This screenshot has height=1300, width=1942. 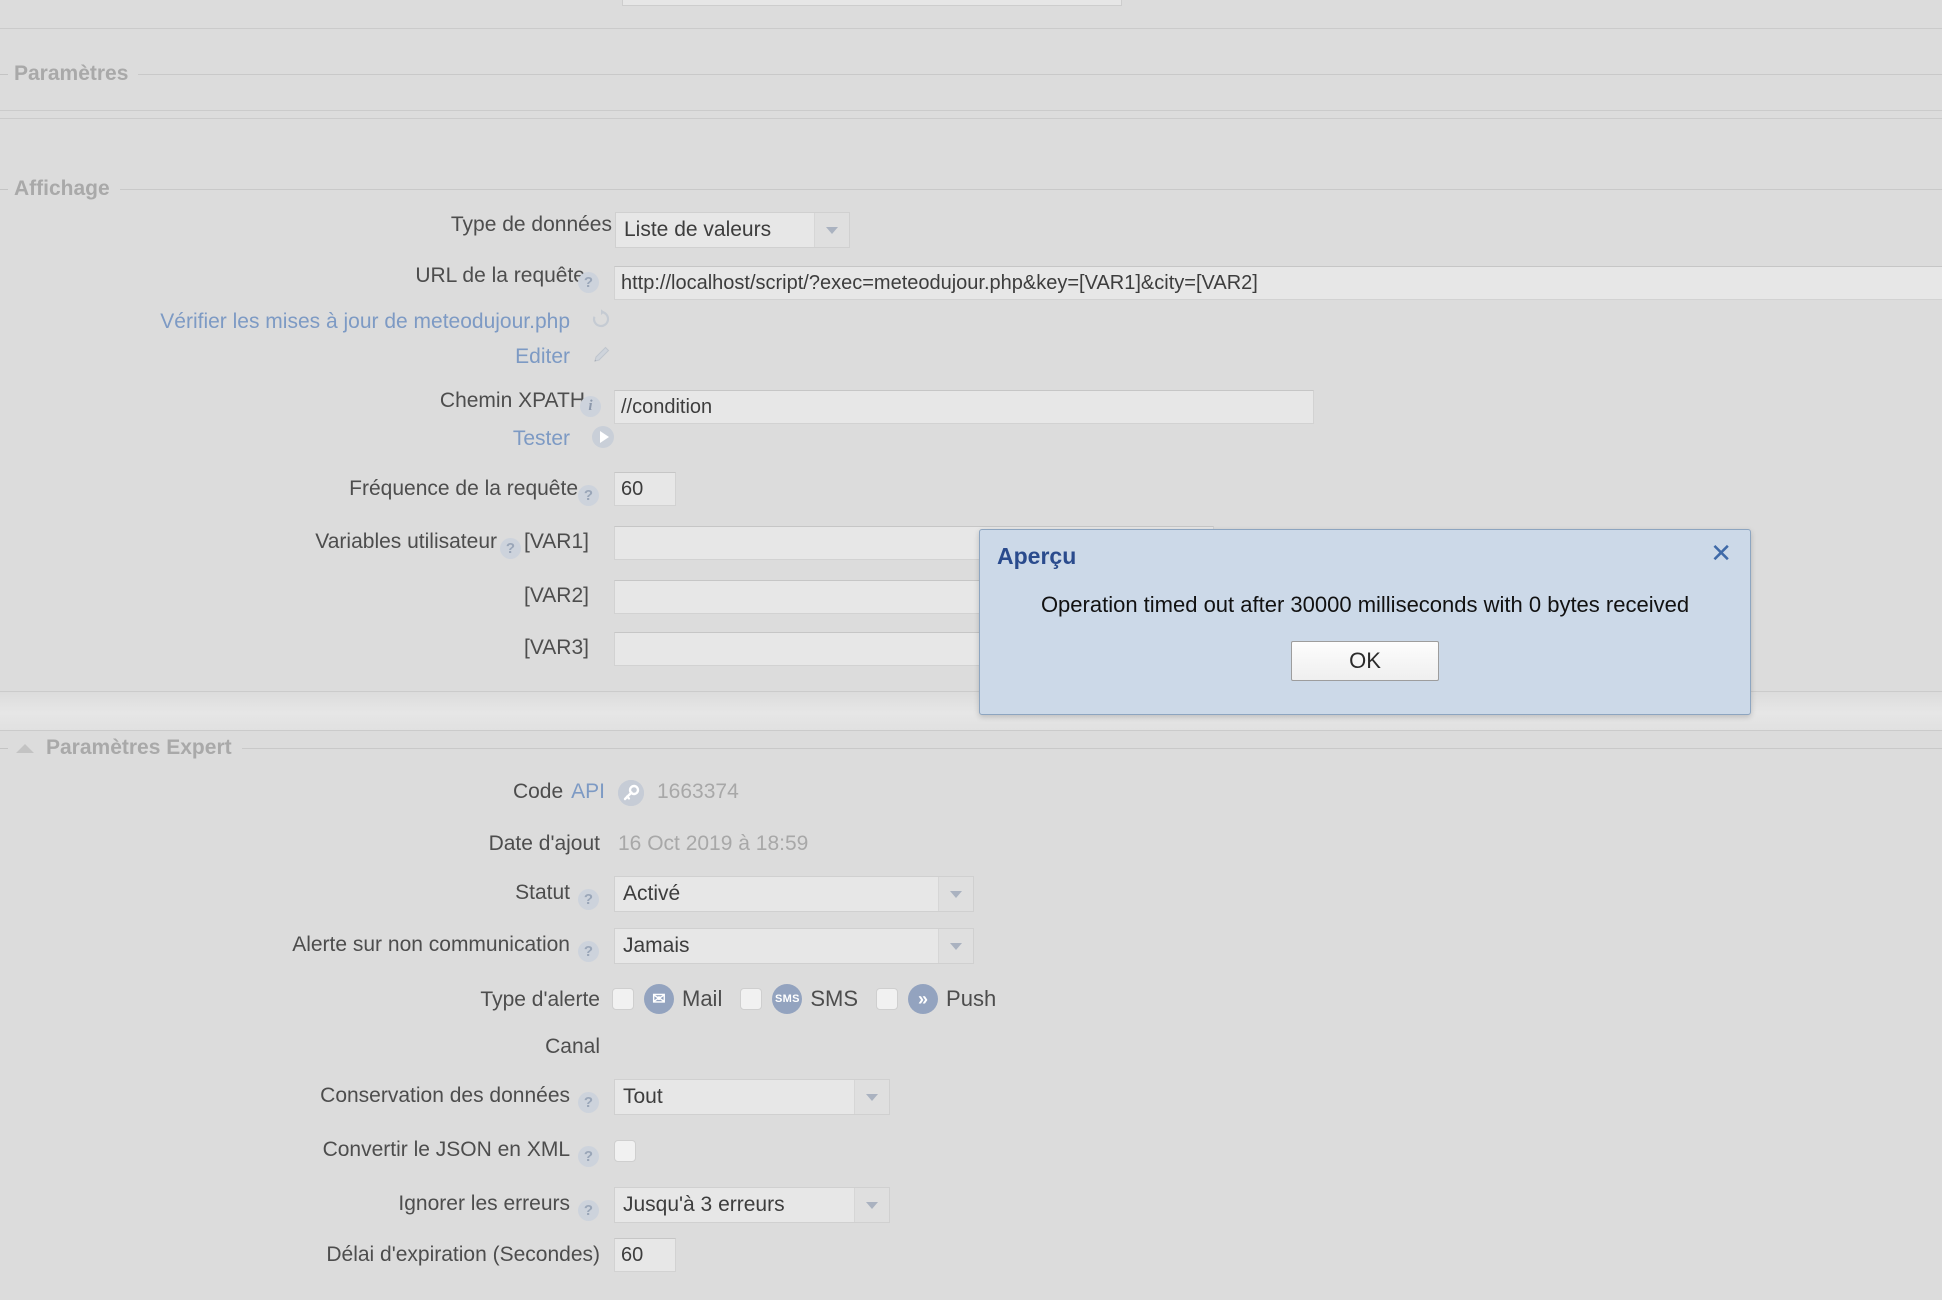 What do you see at coordinates (300, 1047) in the screenshot?
I see `label-canal-wrap: Canal` at bounding box center [300, 1047].